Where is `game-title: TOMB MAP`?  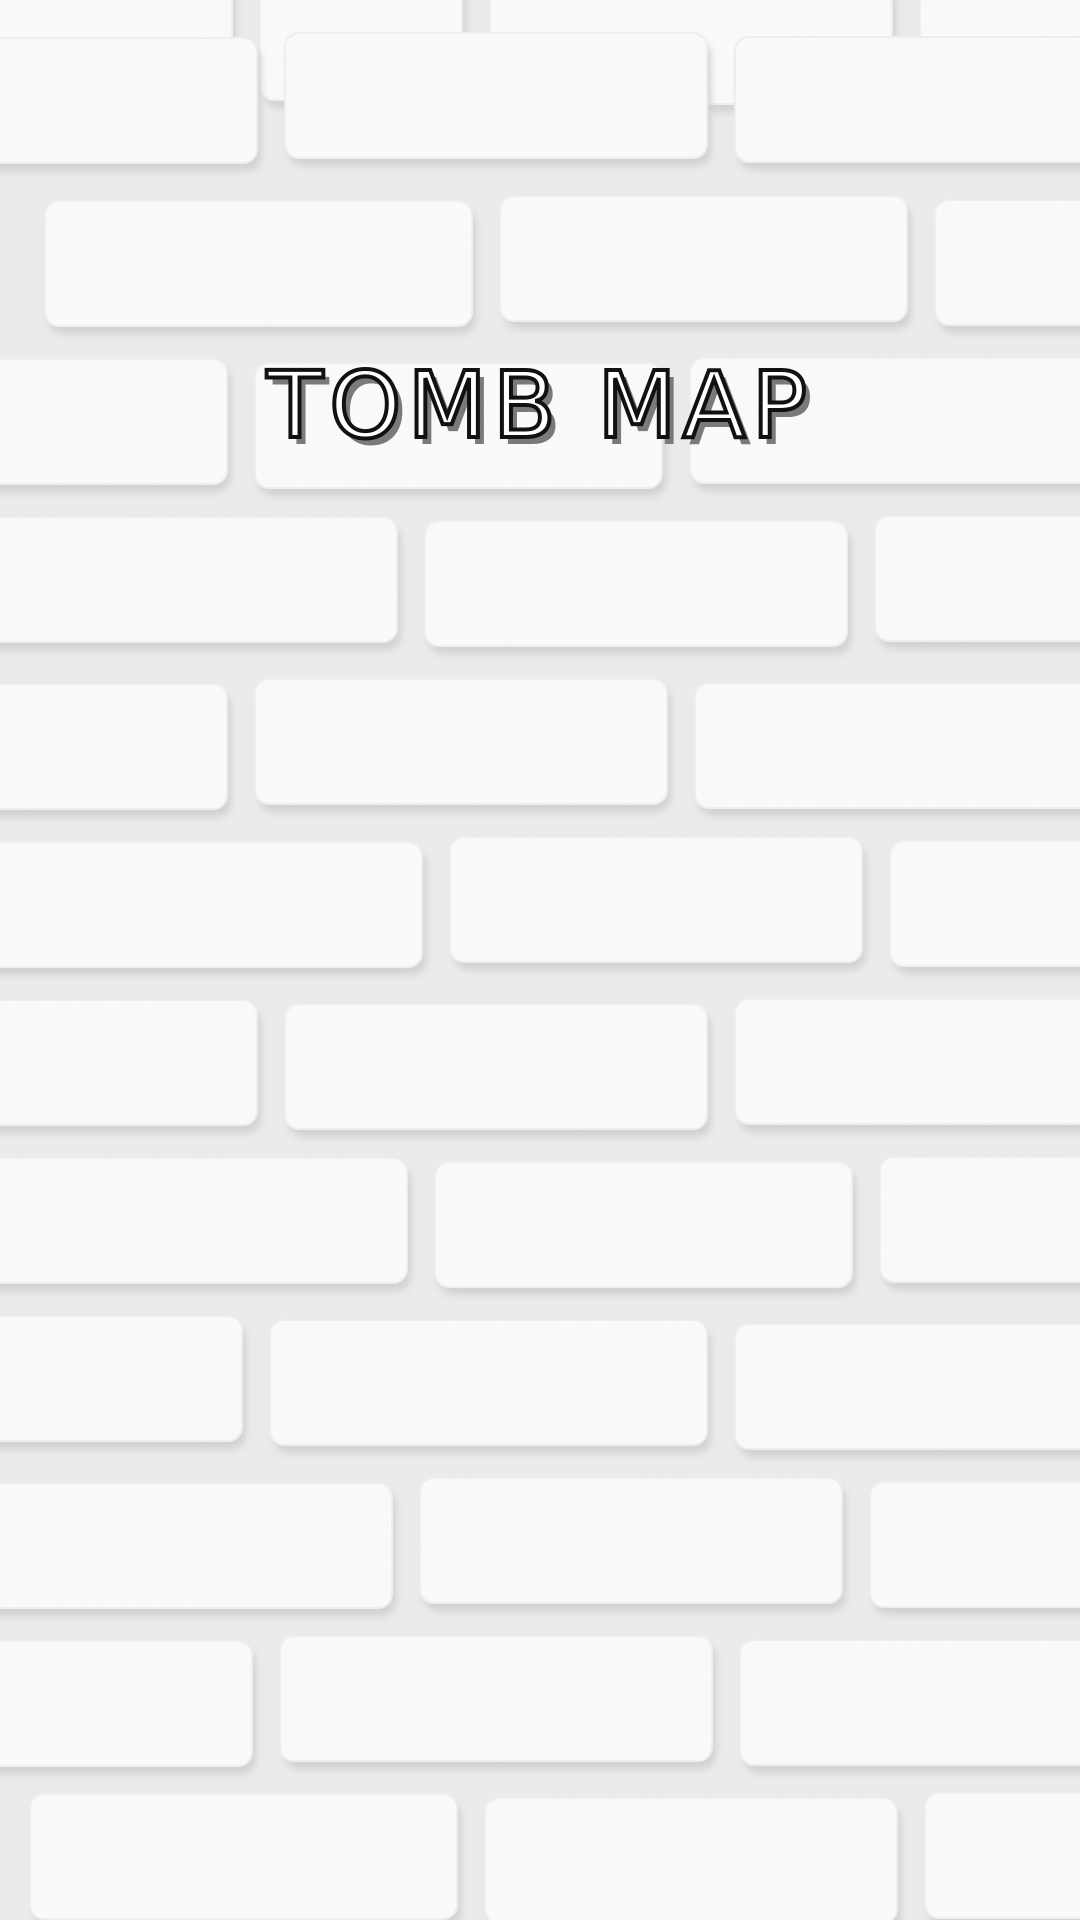
game-title: TOMB MAP is located at coordinates (539, 405).